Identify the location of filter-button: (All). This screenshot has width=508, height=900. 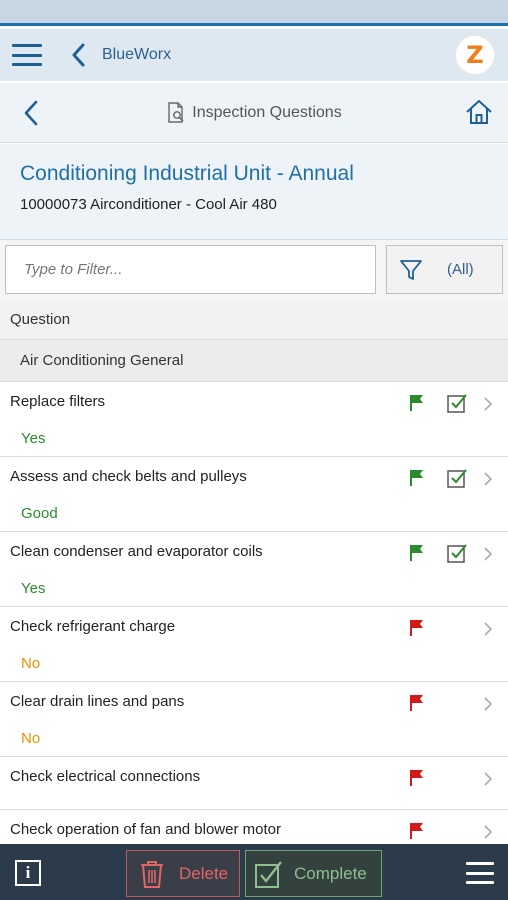
(444, 269).